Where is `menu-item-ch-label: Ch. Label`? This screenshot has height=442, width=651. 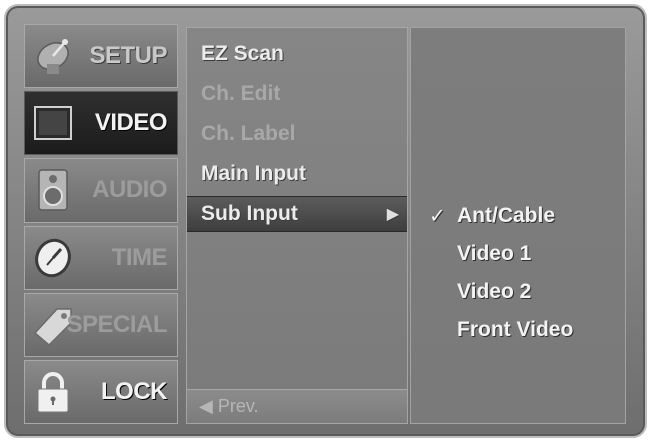 menu-item-ch-label: Ch. Label is located at coordinates (297, 134).